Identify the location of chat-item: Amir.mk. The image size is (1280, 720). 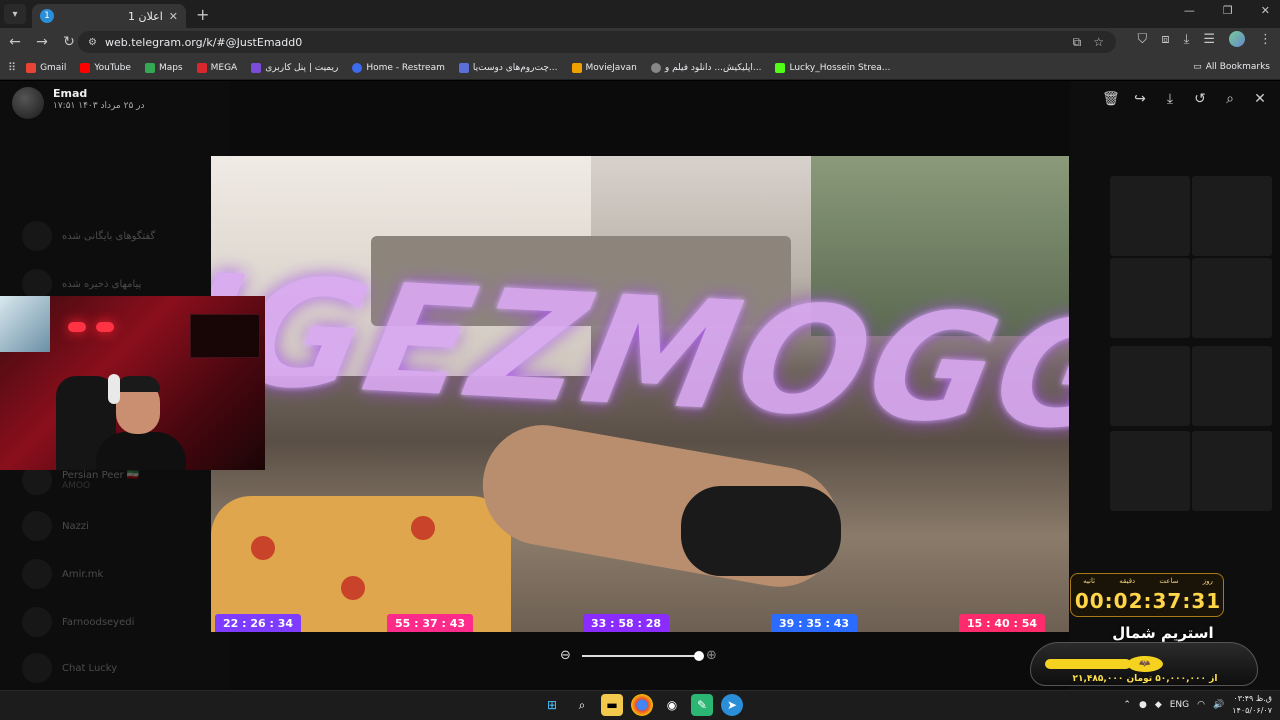
(62, 574).